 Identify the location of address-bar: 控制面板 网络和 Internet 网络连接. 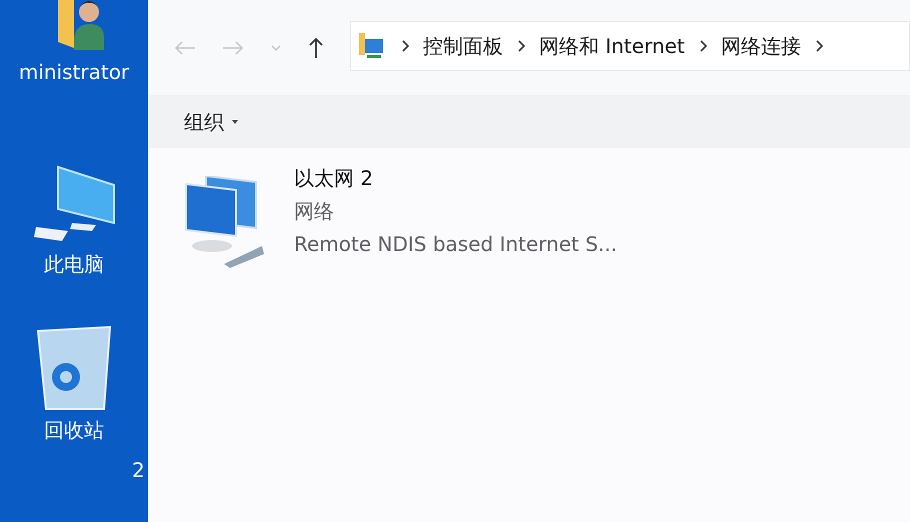
(630, 45).